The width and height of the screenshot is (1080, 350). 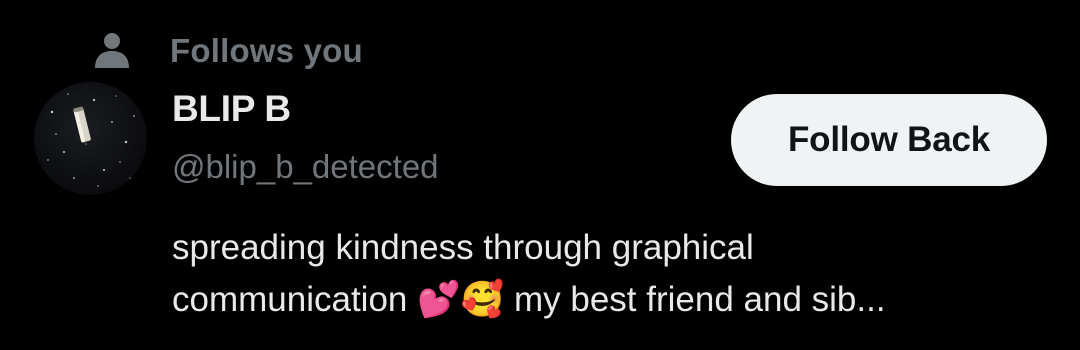 I want to click on space-capsule-avatar, so click(x=91, y=140).